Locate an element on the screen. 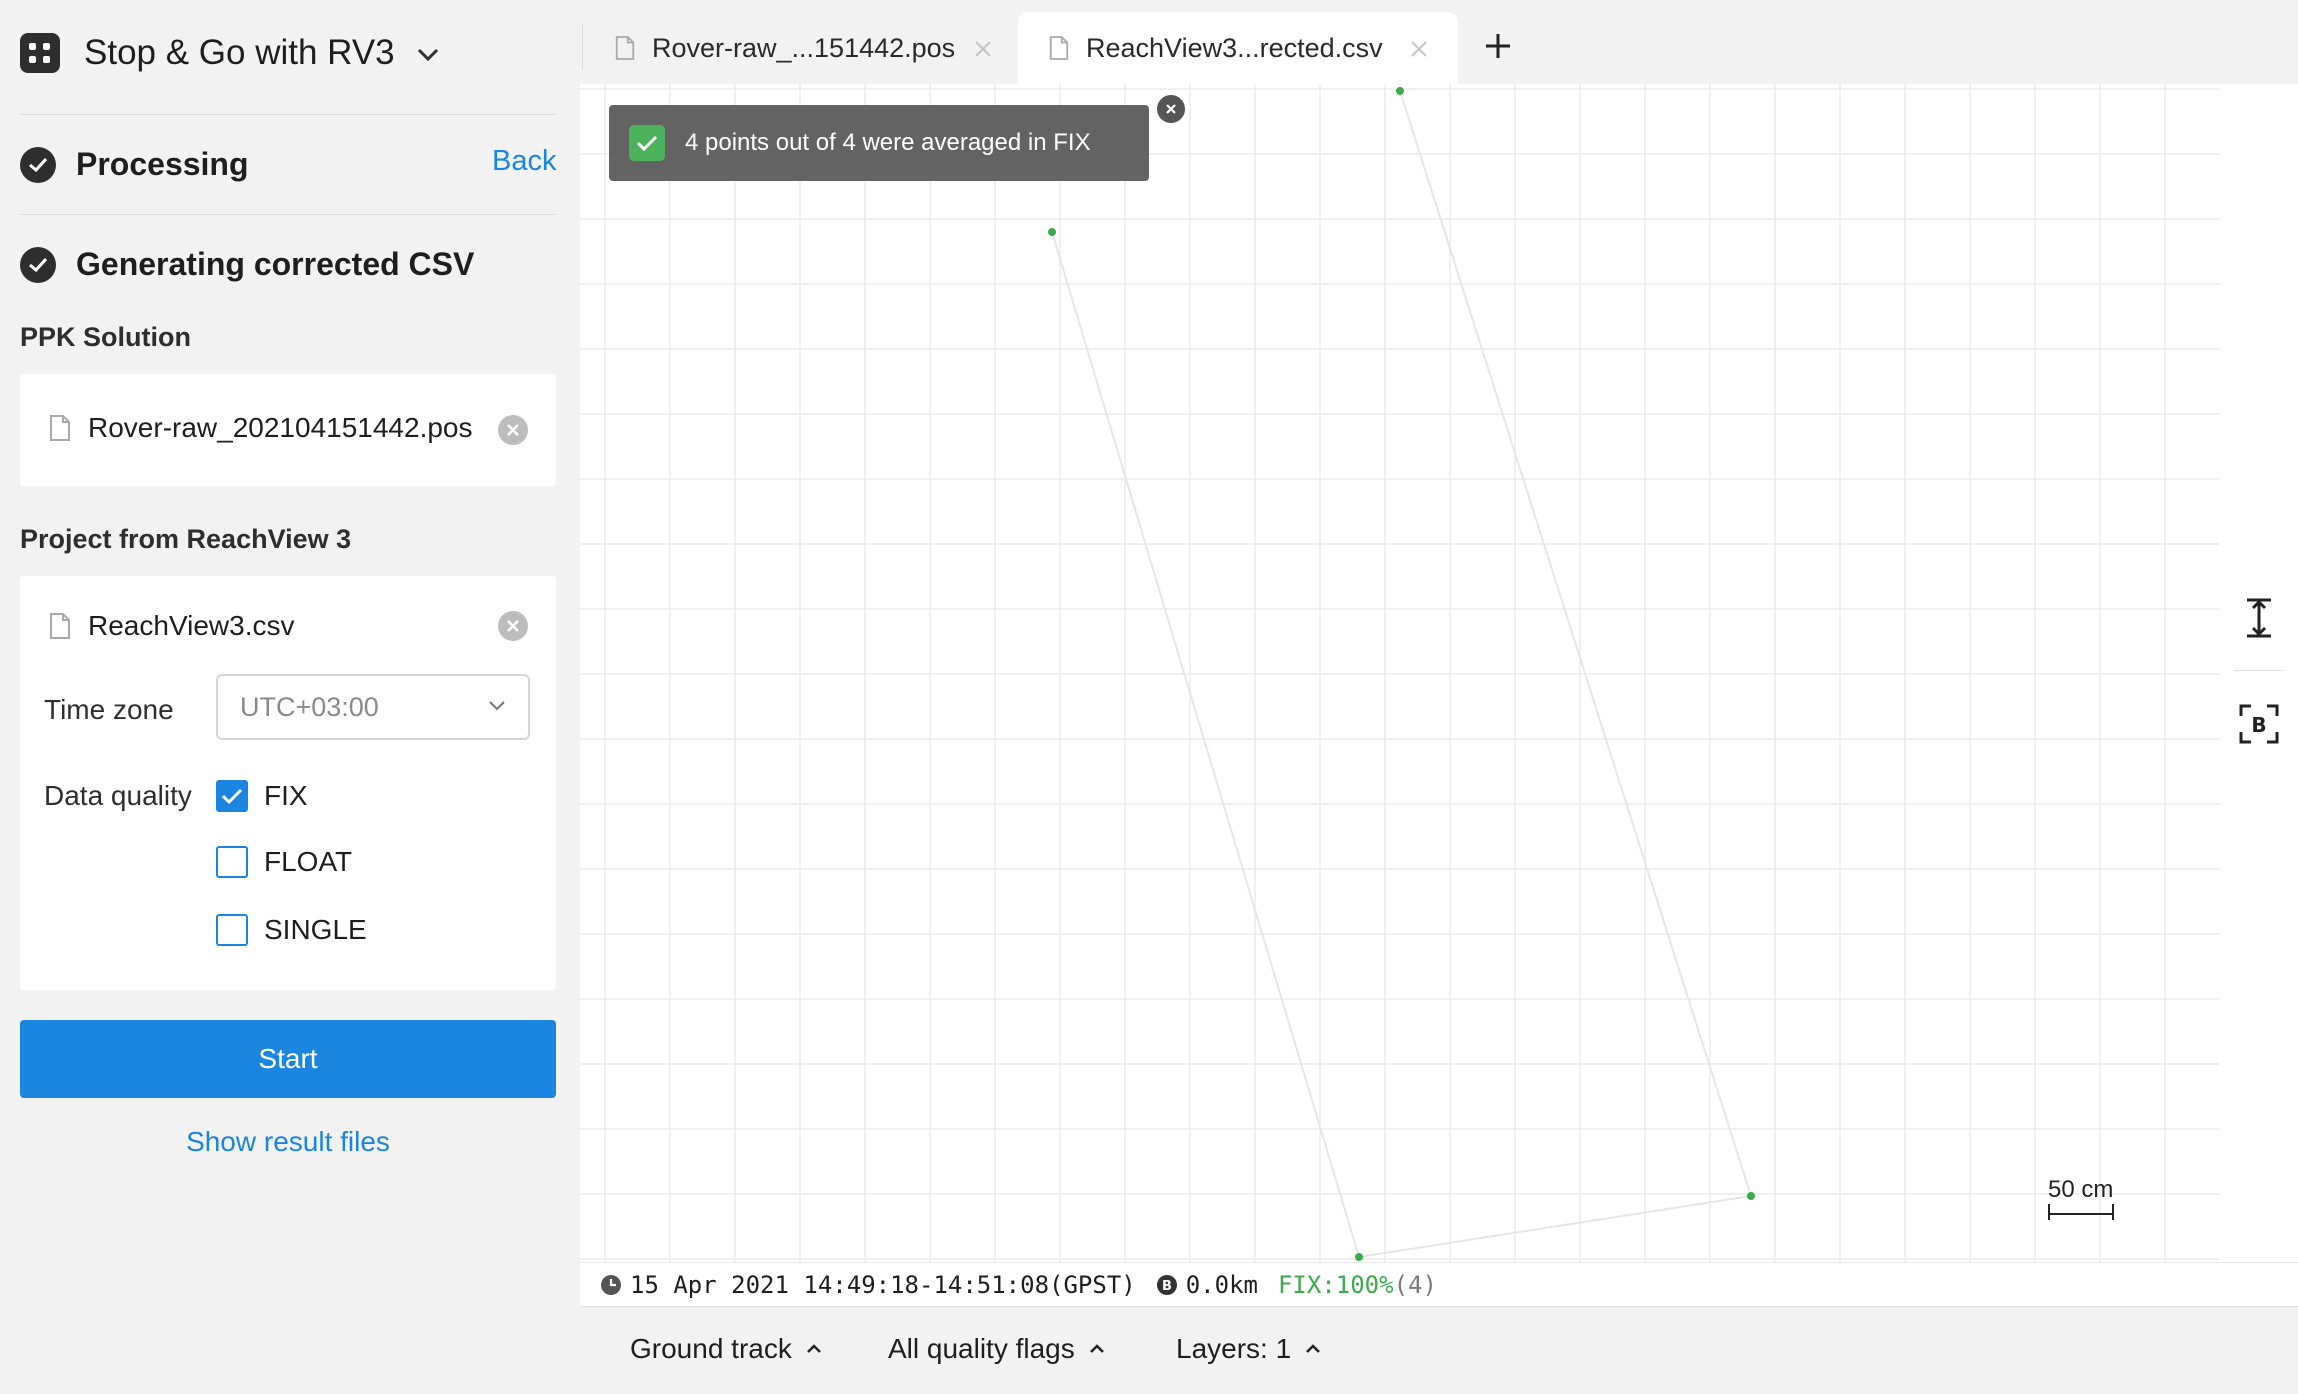 This screenshot has width=2298, height=1394. scale-bar: 50 cm is located at coordinates (2081, 1200).